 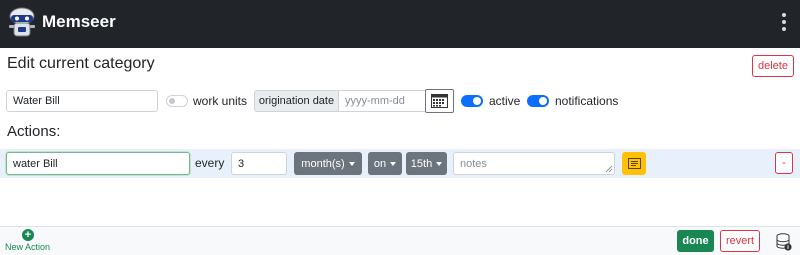 I want to click on category-name-input: Water Bill, so click(x=82, y=101).